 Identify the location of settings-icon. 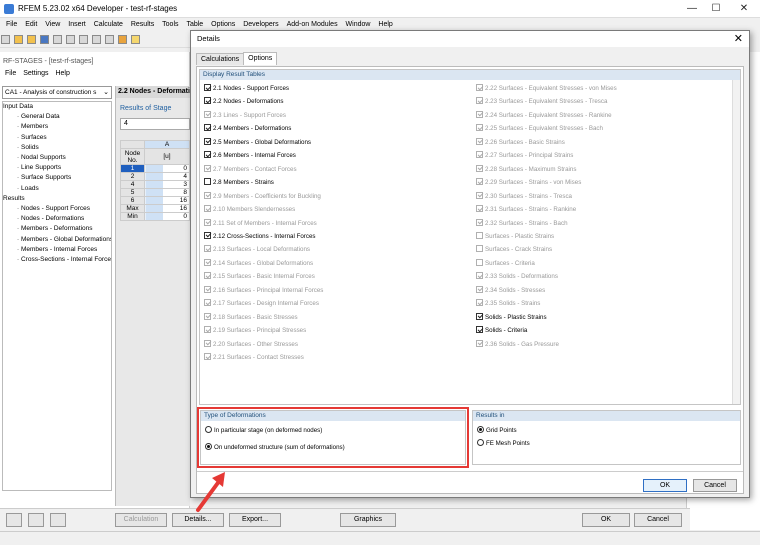
(58, 520).